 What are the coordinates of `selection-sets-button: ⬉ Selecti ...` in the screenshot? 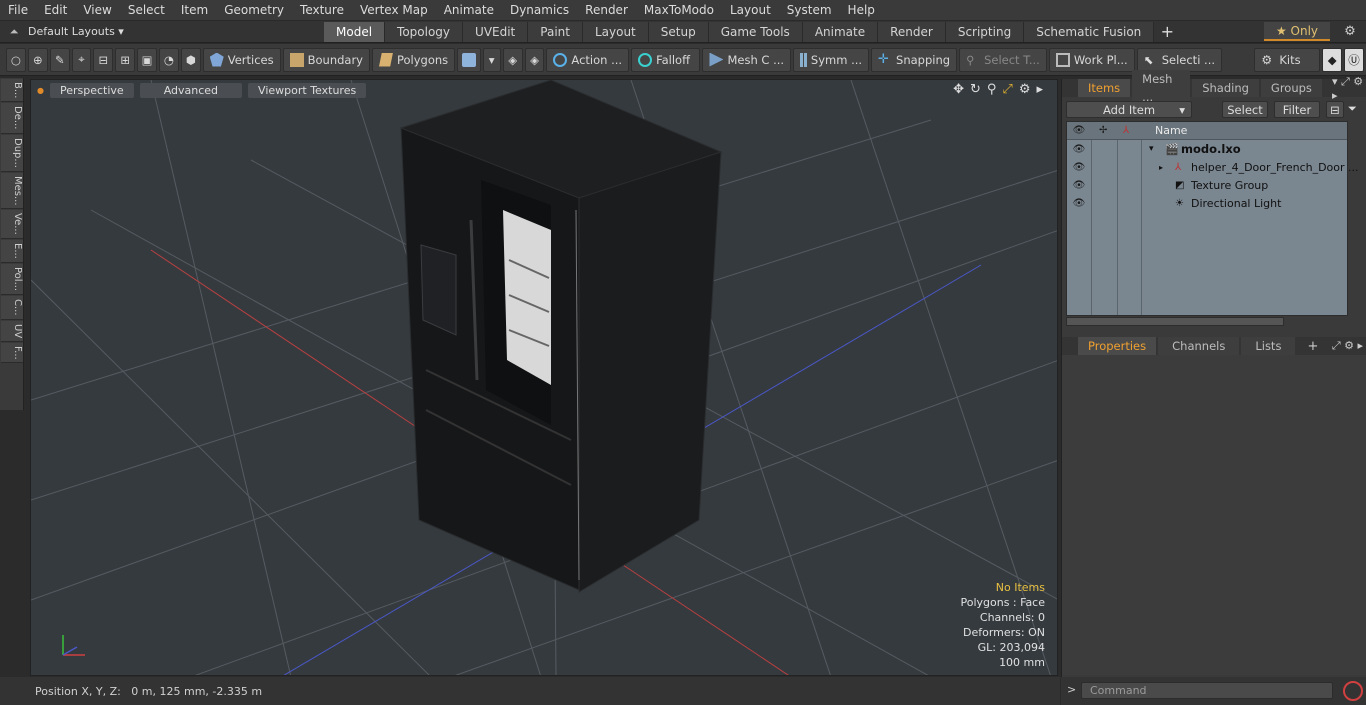 It's located at (1179, 59).